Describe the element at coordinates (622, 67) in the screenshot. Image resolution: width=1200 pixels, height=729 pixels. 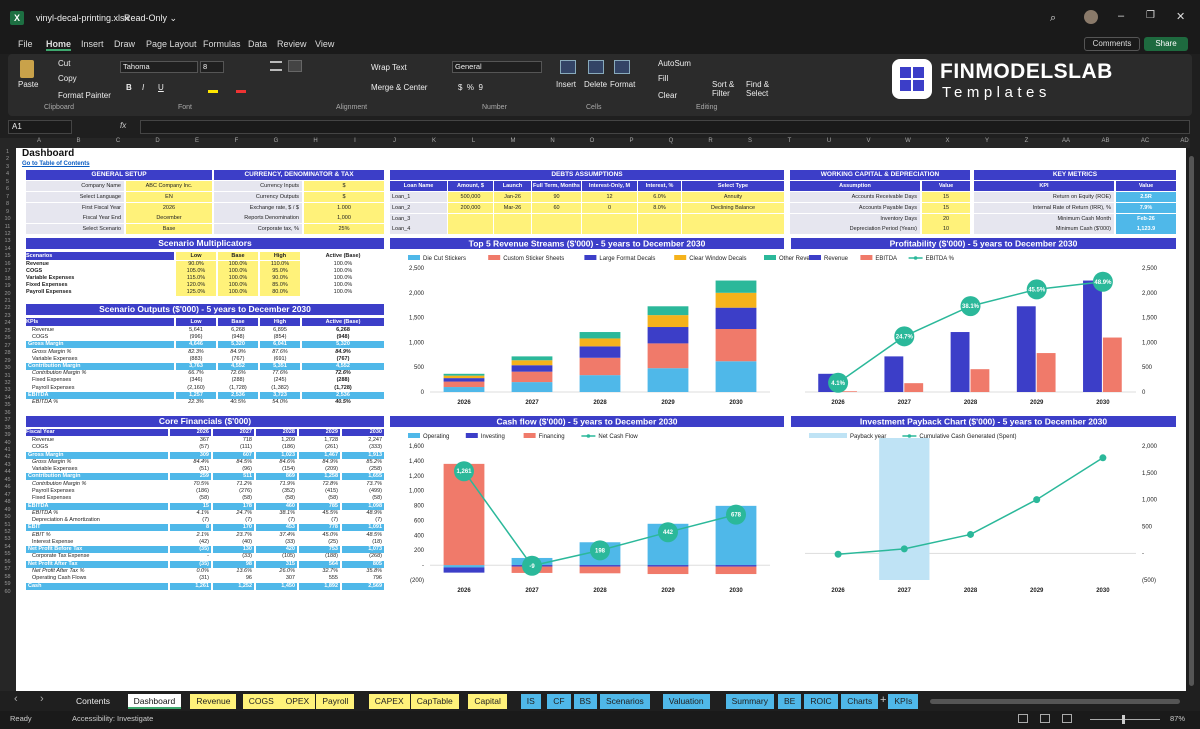
I see `format-cells-icon` at that location.